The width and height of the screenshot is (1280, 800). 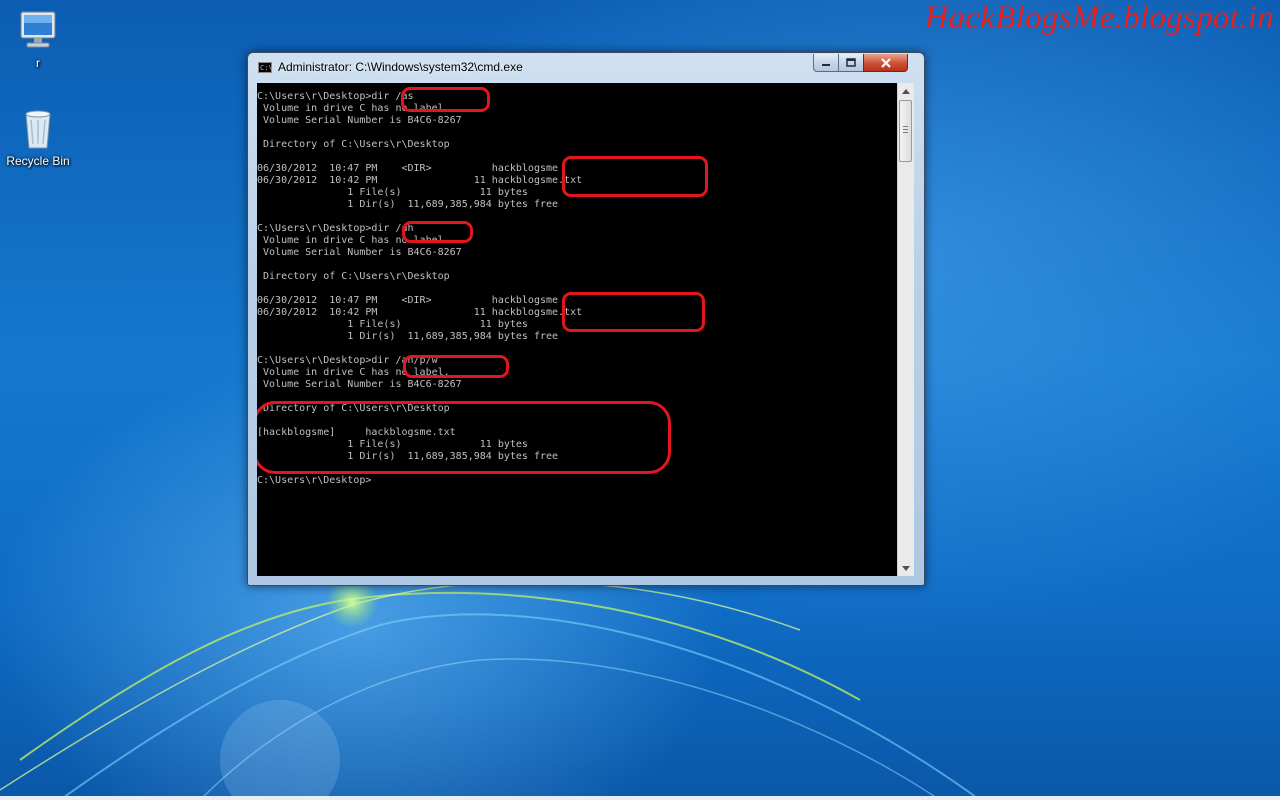 I want to click on scroll-up-arrow, so click(x=906, y=91).